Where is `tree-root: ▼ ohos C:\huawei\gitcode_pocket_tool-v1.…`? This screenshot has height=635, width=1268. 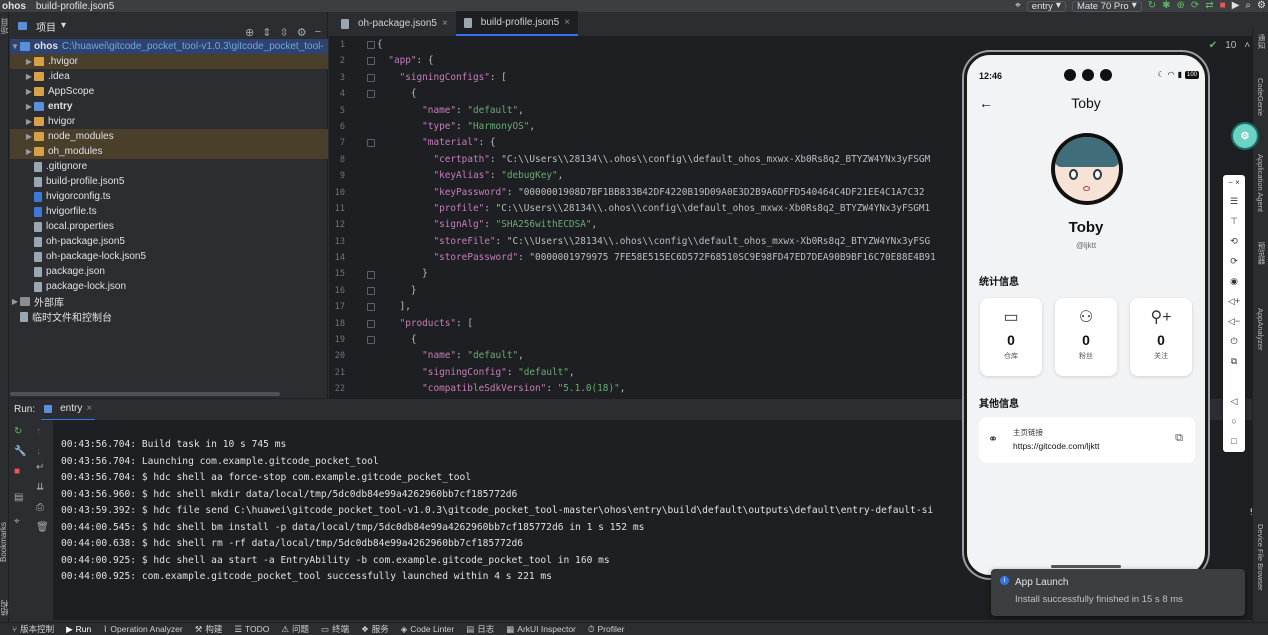 tree-root: ▼ ohos C:\huawei\gitcode_pocket_tool-v1.… is located at coordinates (169, 46).